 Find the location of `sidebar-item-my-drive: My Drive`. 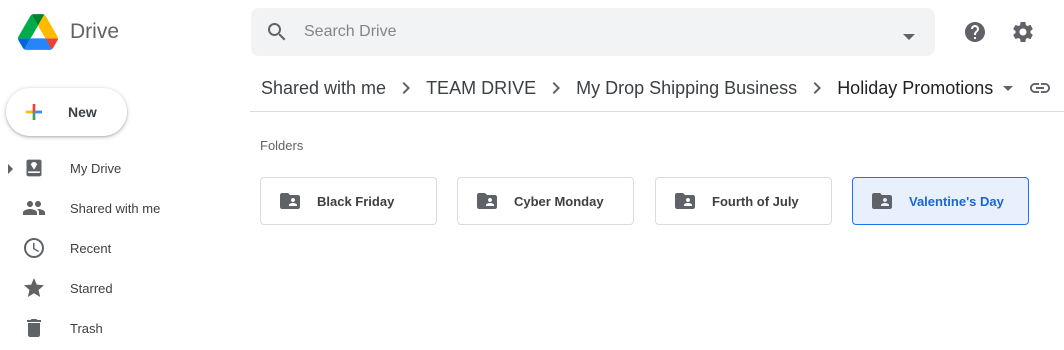

sidebar-item-my-drive: My Drive is located at coordinates (120, 168).